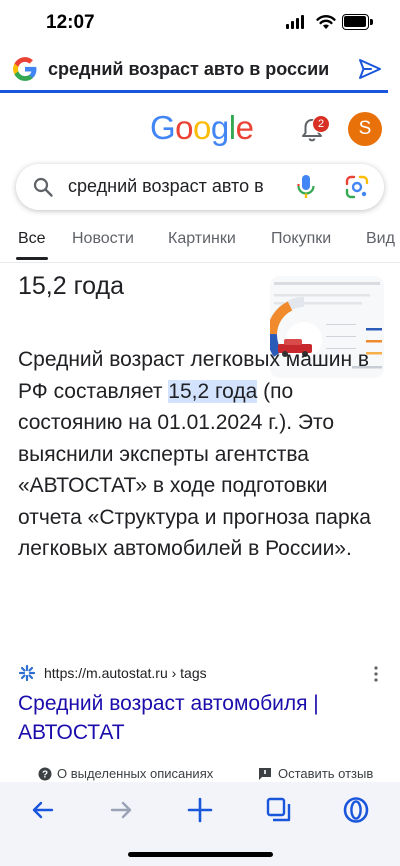  I want to click on opera-menu-icon, so click(356, 810).